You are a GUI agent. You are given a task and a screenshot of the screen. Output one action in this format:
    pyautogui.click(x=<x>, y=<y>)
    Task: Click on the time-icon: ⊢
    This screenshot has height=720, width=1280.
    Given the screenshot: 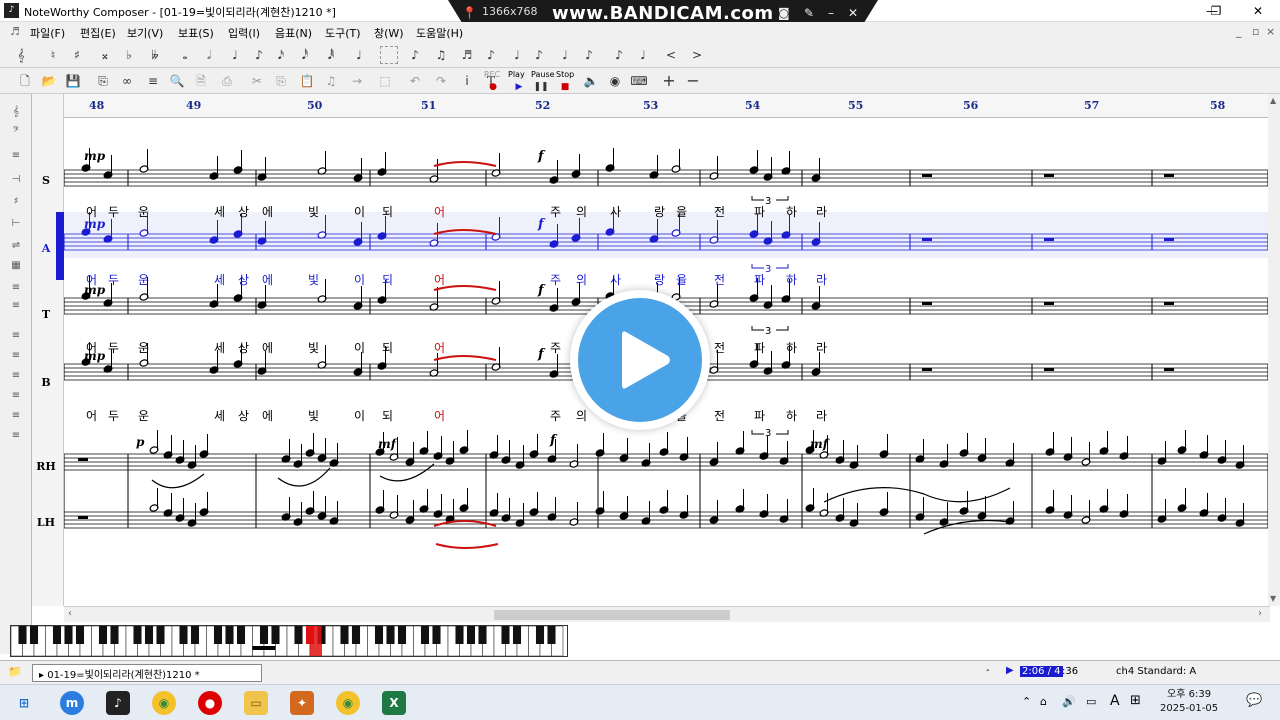 What is the action you would take?
    pyautogui.click(x=16, y=225)
    